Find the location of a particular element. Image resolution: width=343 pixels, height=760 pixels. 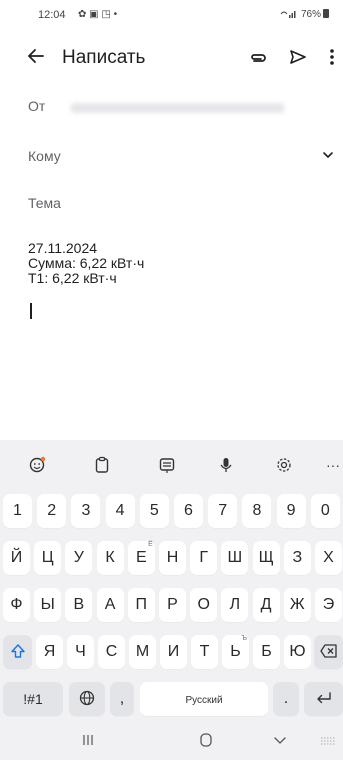

key: С is located at coordinates (111, 652).